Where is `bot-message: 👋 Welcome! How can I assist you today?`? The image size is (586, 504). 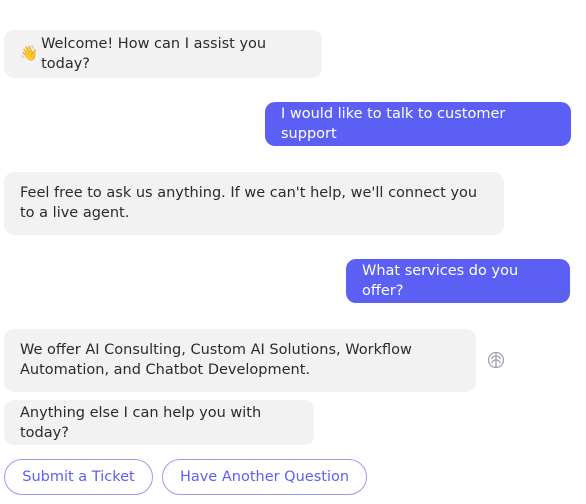 bot-message: 👋 Welcome! How can I assist you today? is located at coordinates (163, 54).